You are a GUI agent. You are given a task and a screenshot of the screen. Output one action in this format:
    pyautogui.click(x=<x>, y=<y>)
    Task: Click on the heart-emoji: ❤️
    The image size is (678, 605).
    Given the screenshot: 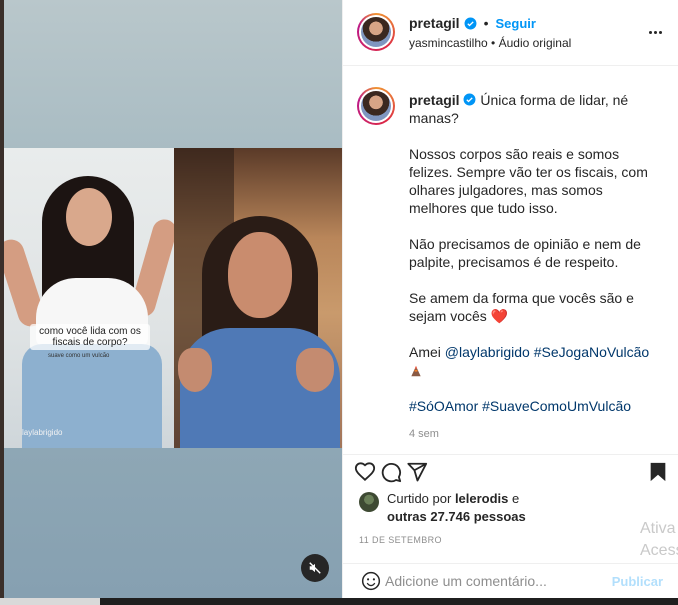 What is the action you would take?
    pyautogui.click(x=499, y=316)
    